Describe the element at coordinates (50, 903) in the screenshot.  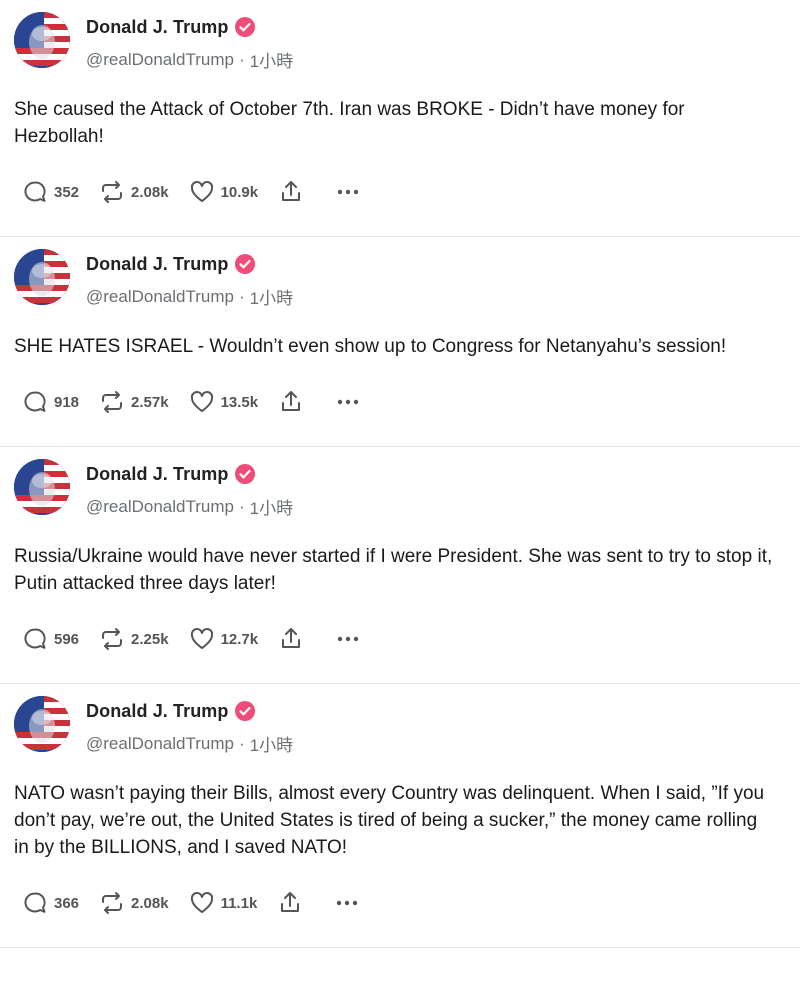
I see `reply-button: 366` at that location.